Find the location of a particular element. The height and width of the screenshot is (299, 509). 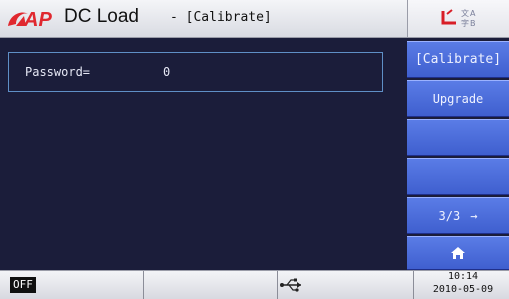

calibrate-label: [Calibrate] is located at coordinates (458, 59).